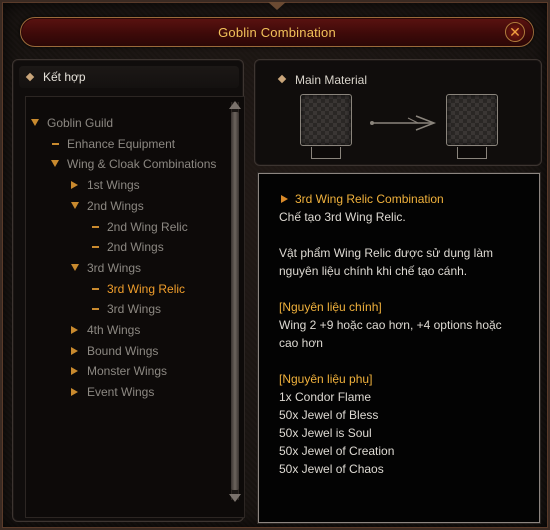 Image resolution: width=550 pixels, height=530 pixels. Describe the element at coordinates (121, 143) in the screenshot. I see `tree-item-label: Enhance Equipment` at that location.